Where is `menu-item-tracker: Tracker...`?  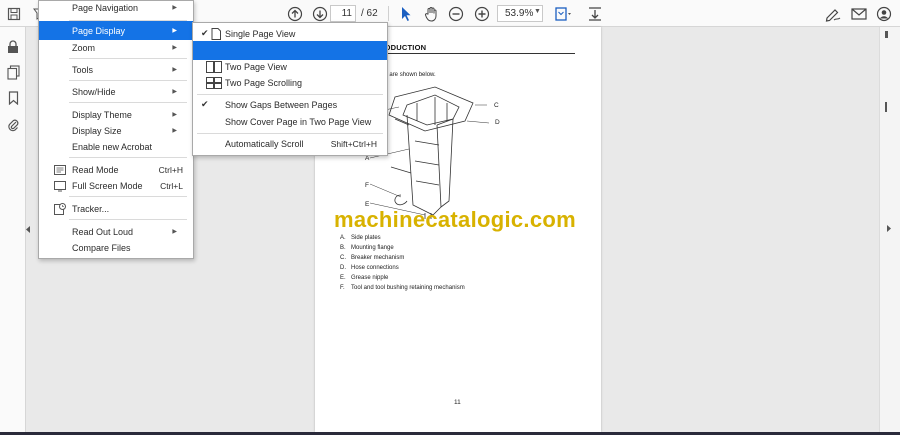
menu-item-tracker: Tracker... is located at coordinates (116, 208).